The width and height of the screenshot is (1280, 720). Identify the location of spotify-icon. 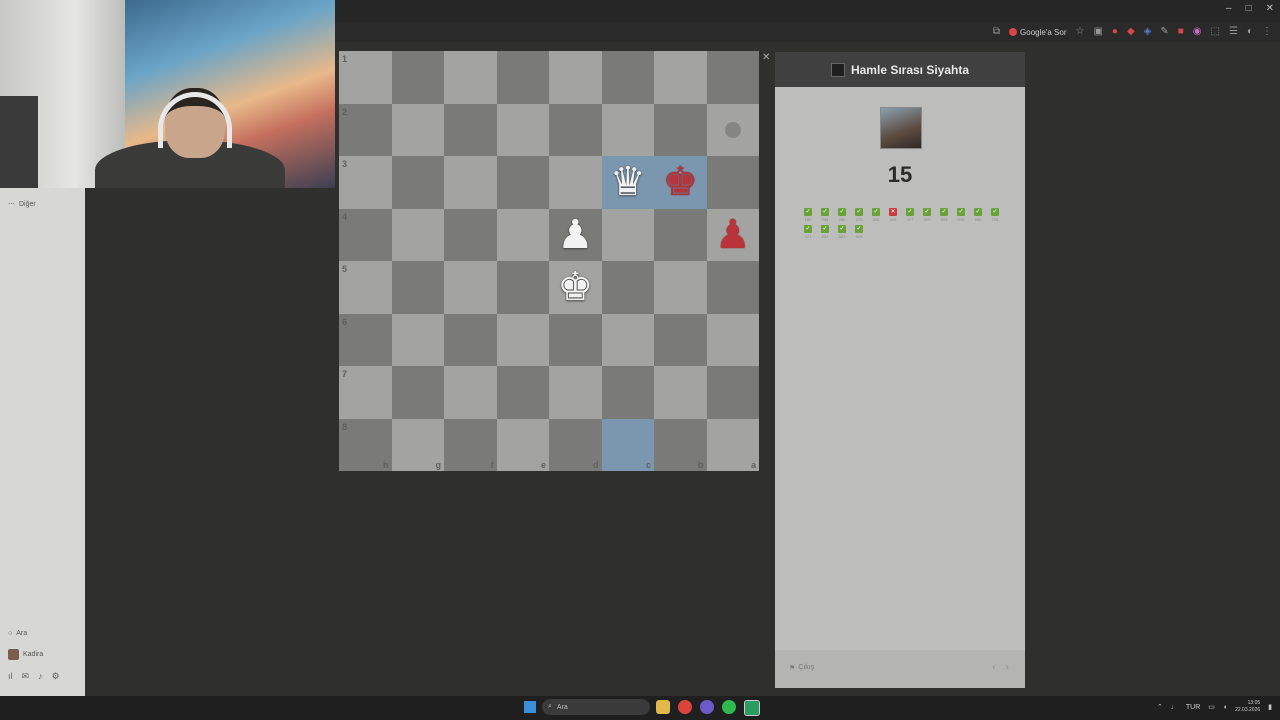
(729, 707).